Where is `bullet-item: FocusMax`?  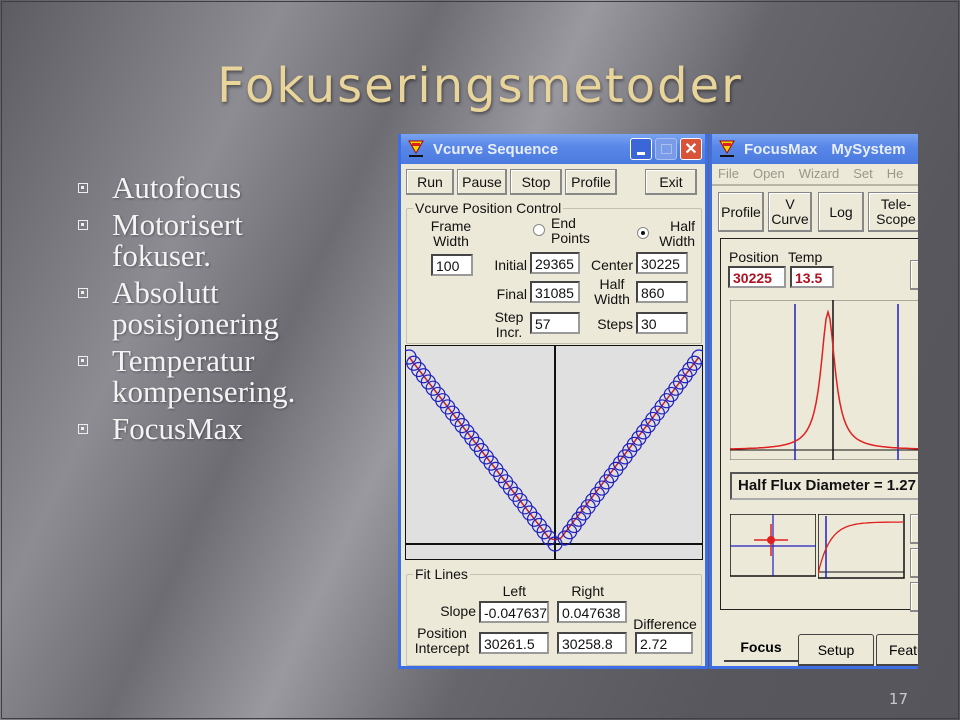
bullet-item: FocusMax is located at coordinates (228, 426).